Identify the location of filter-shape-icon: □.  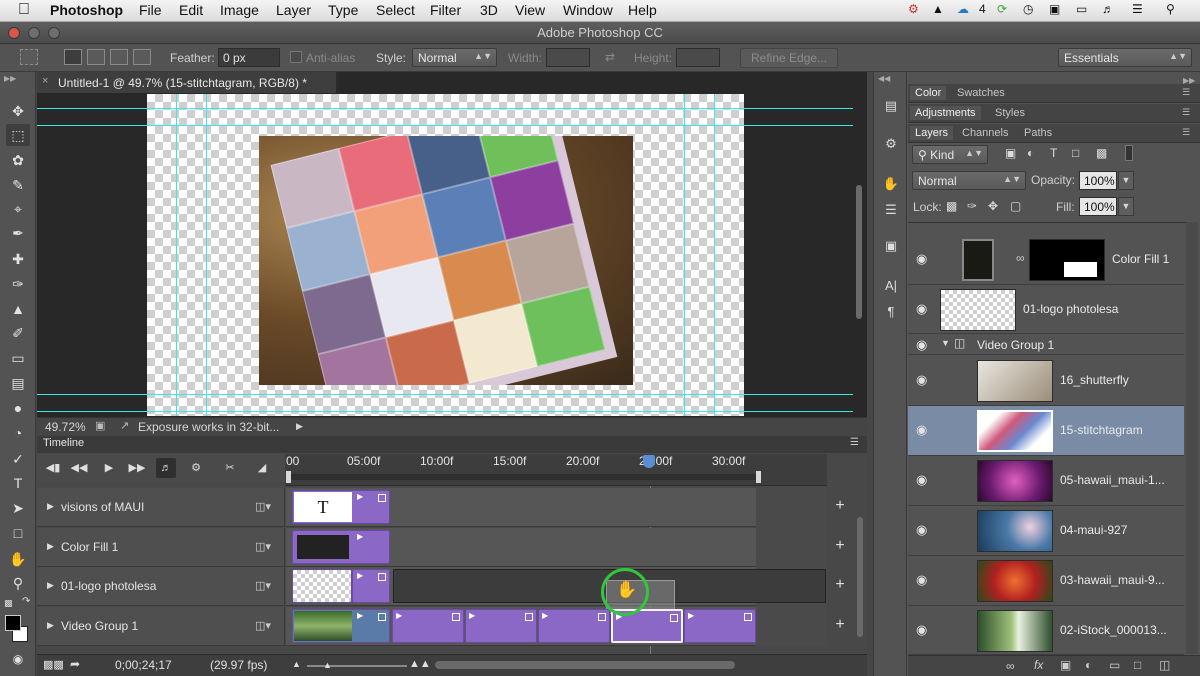
(1075, 153).